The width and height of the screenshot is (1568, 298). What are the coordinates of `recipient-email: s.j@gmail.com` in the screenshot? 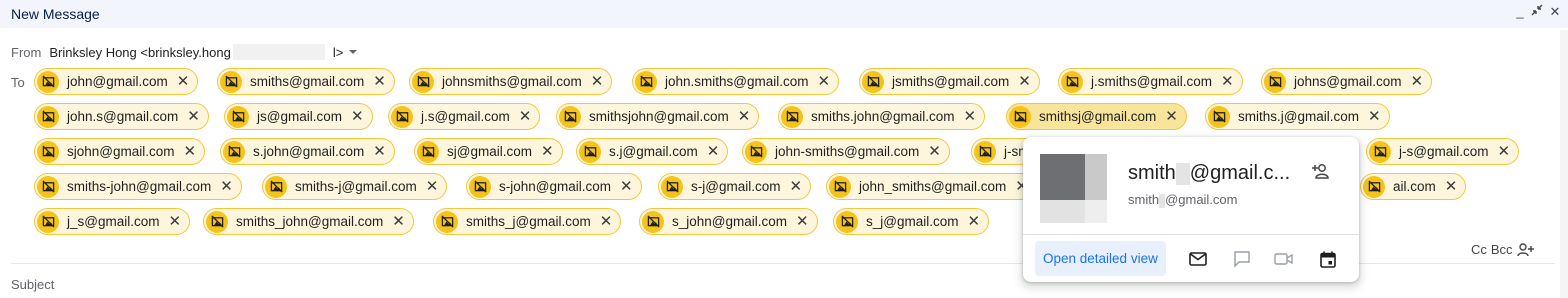 It's located at (653, 151).